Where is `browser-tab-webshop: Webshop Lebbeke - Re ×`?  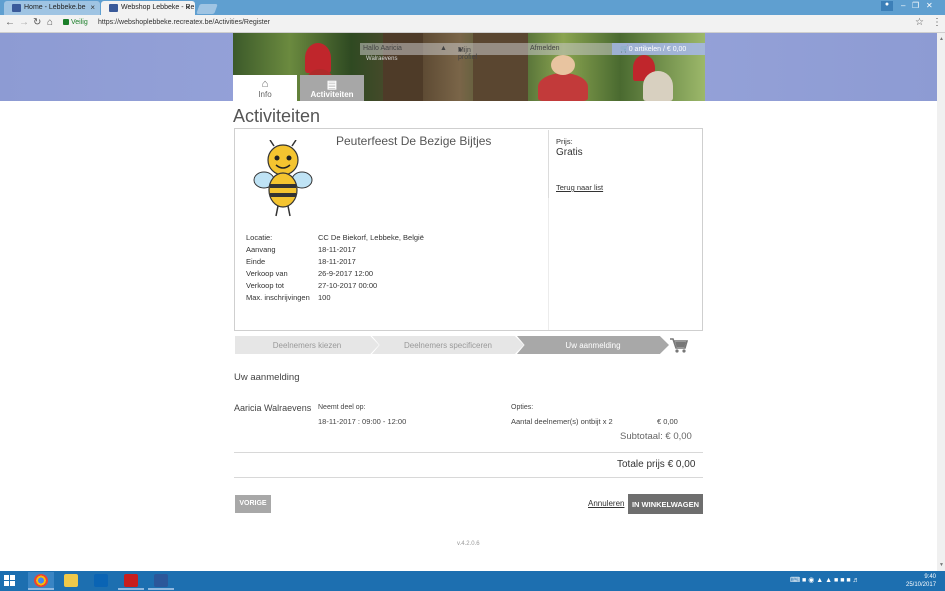
browser-tab-webshop: Webshop Lebbeke - Re × is located at coordinates (148, 8).